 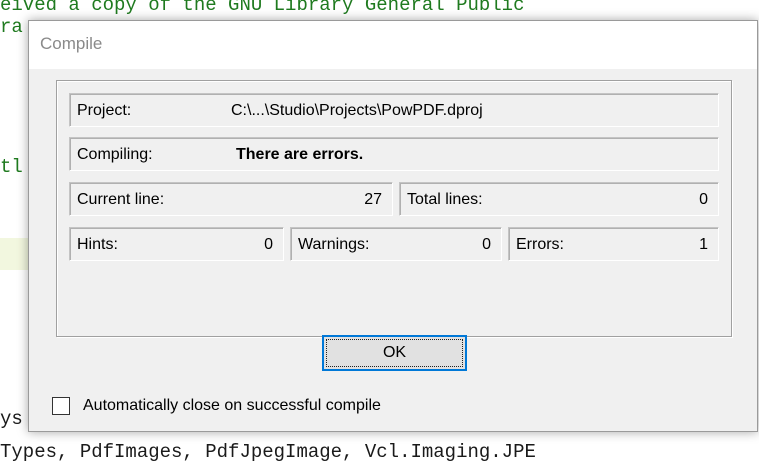 I want to click on total-lines-value: 0, so click(x=703, y=199).